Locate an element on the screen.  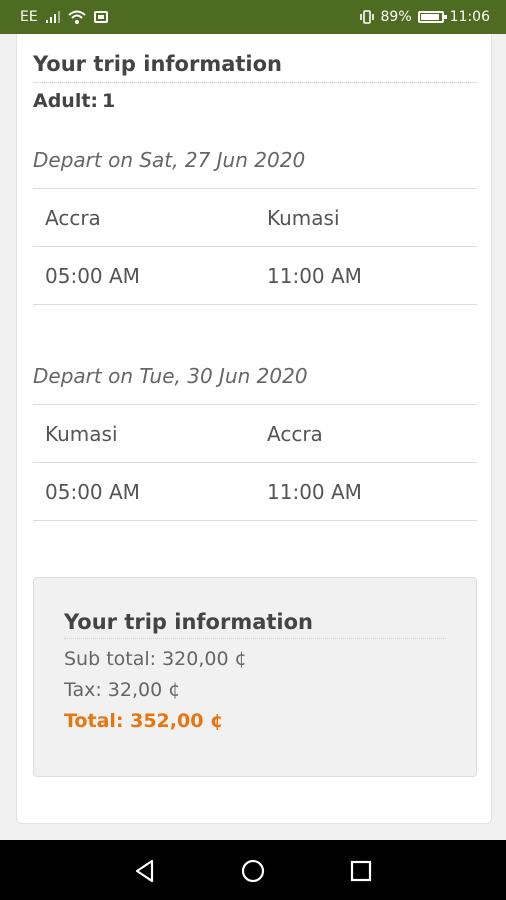
battery-icon is located at coordinates (432, 17).